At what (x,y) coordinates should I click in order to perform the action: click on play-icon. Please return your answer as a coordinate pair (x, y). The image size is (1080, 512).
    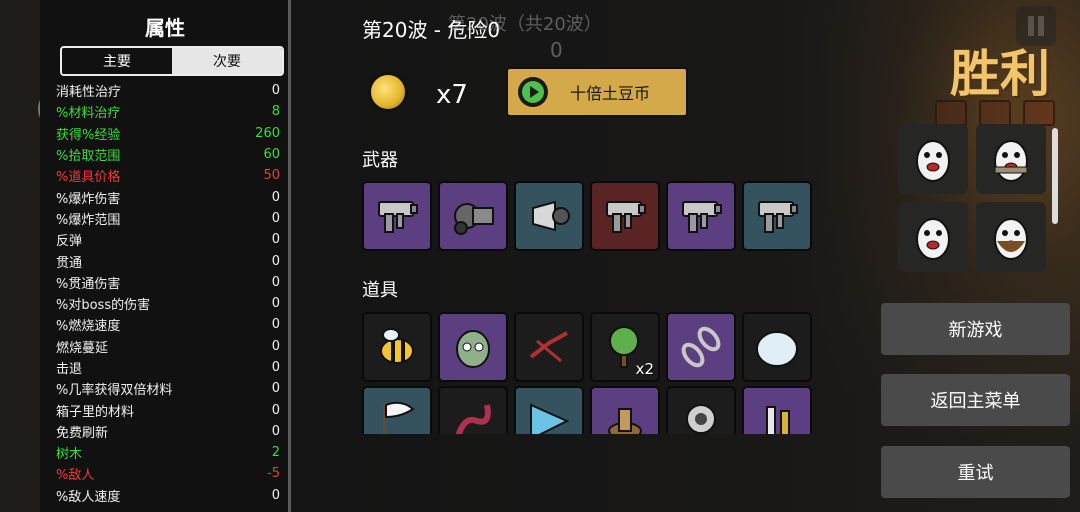
    Looking at the image, I should click on (533, 92).